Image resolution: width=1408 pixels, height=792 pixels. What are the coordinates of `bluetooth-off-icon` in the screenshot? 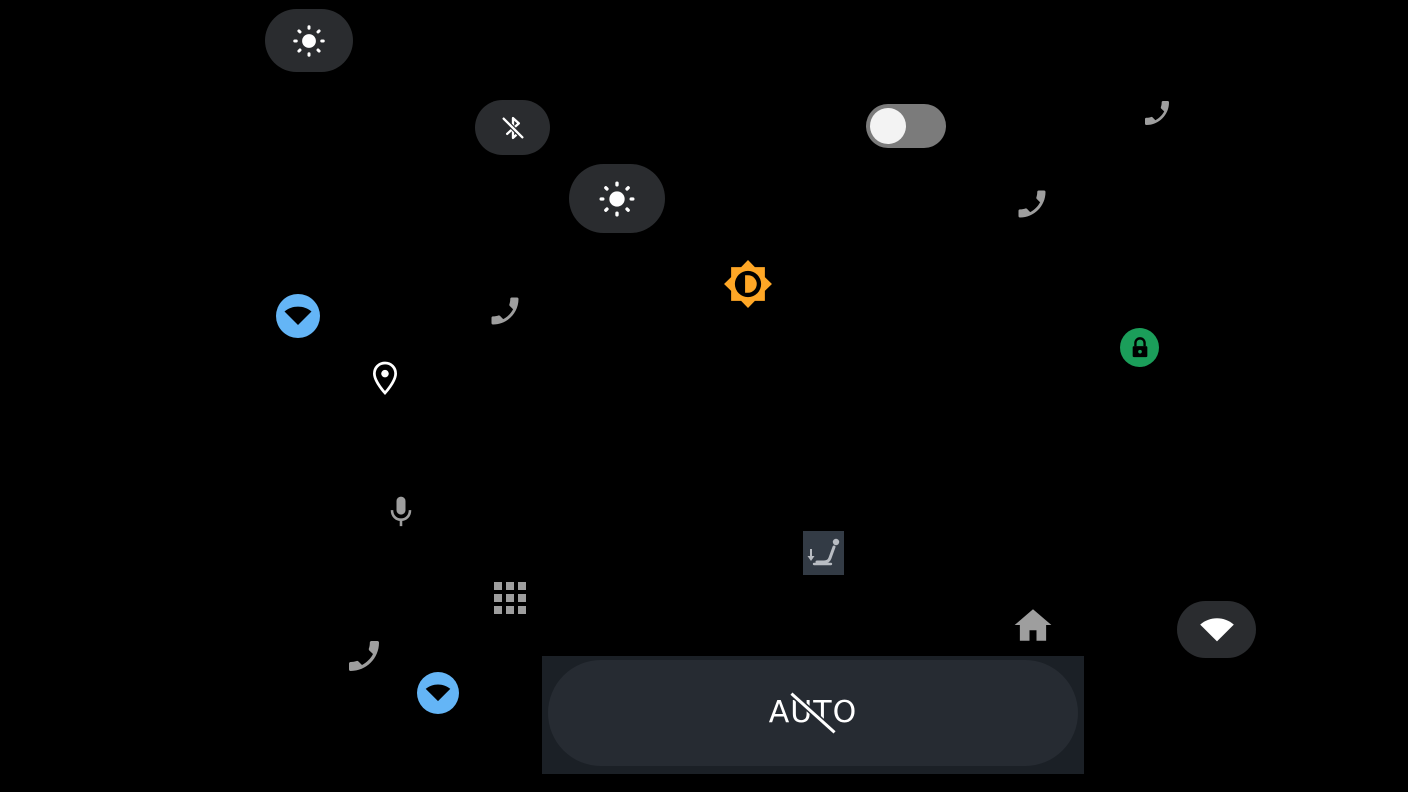 It's located at (512, 127).